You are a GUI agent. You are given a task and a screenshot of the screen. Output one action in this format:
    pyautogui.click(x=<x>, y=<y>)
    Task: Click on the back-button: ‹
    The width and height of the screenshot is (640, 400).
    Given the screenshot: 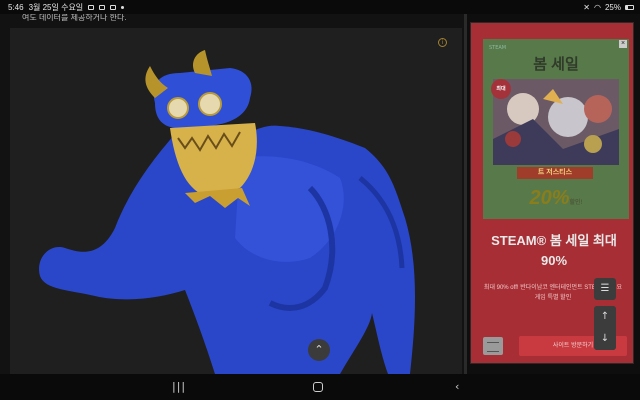 What is the action you would take?
    pyautogui.click(x=457, y=387)
    